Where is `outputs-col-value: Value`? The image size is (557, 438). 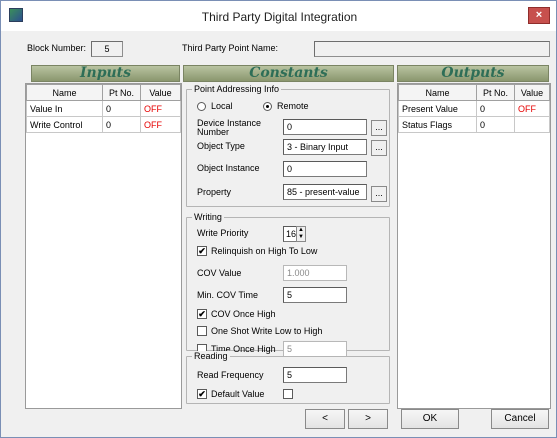
outputs-col-value: Value is located at coordinates (532, 92).